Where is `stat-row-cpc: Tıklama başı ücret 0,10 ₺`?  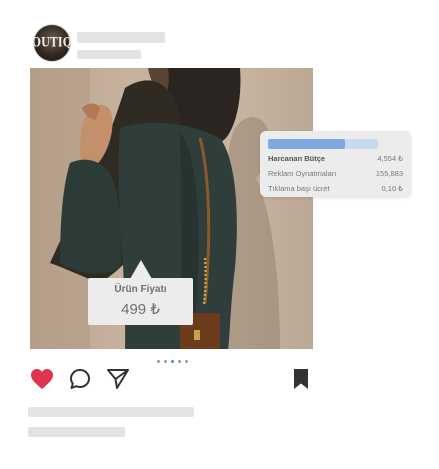
stat-row-cpc: Tıklama başı ücret 0,10 ₺ is located at coordinates (335, 188).